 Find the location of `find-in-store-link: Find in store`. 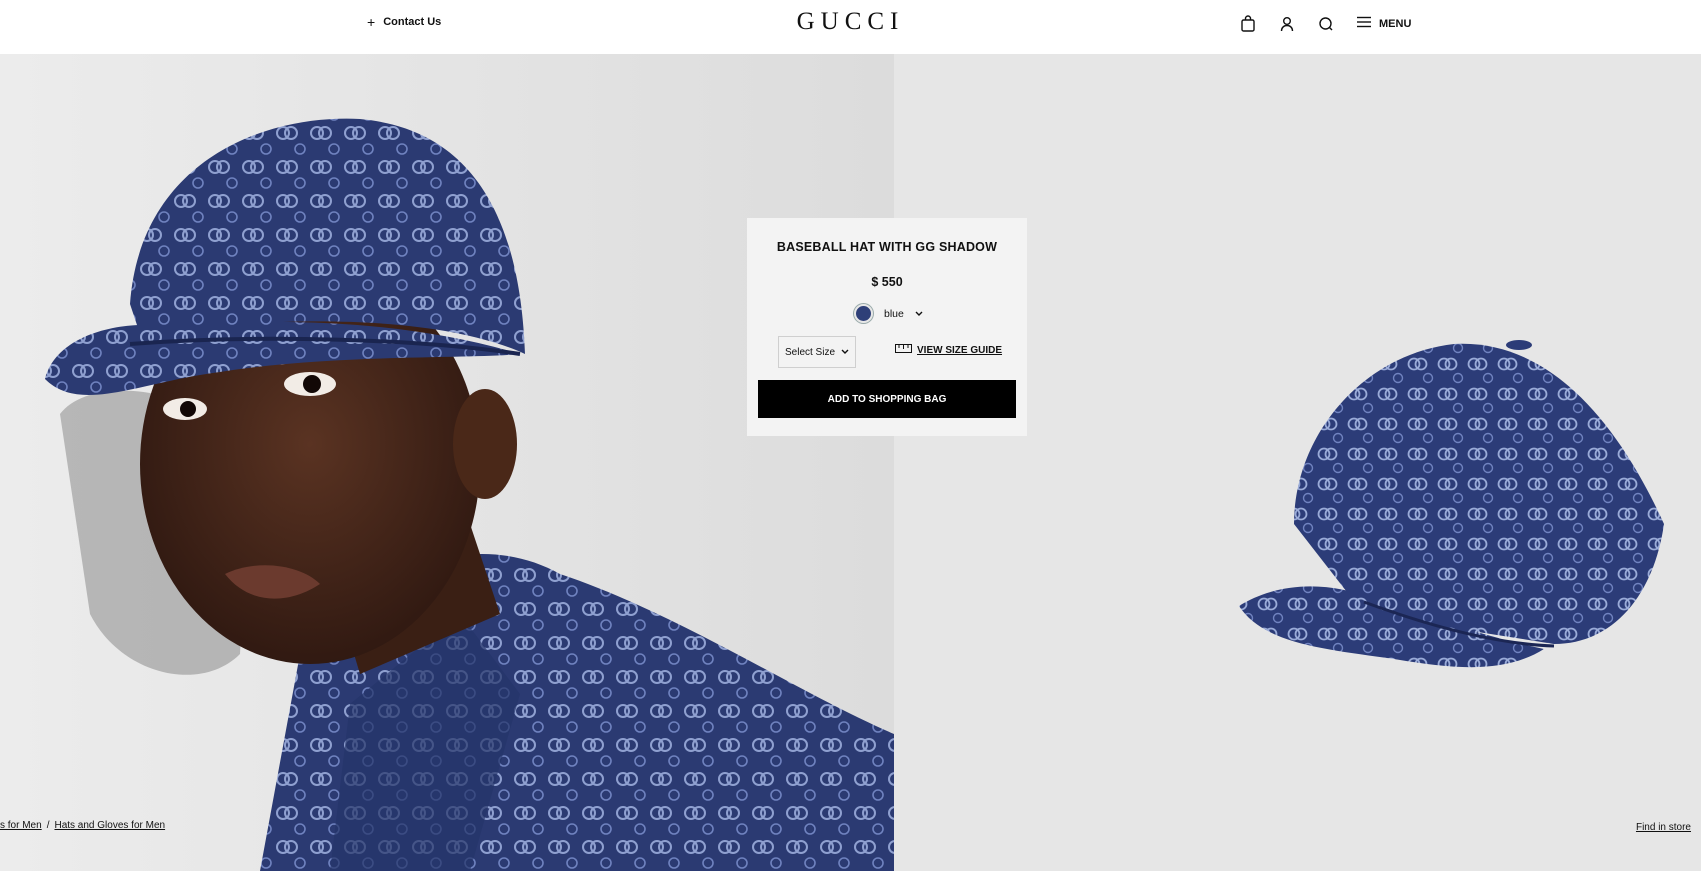

find-in-store-link: Find in store is located at coordinates (1663, 827).